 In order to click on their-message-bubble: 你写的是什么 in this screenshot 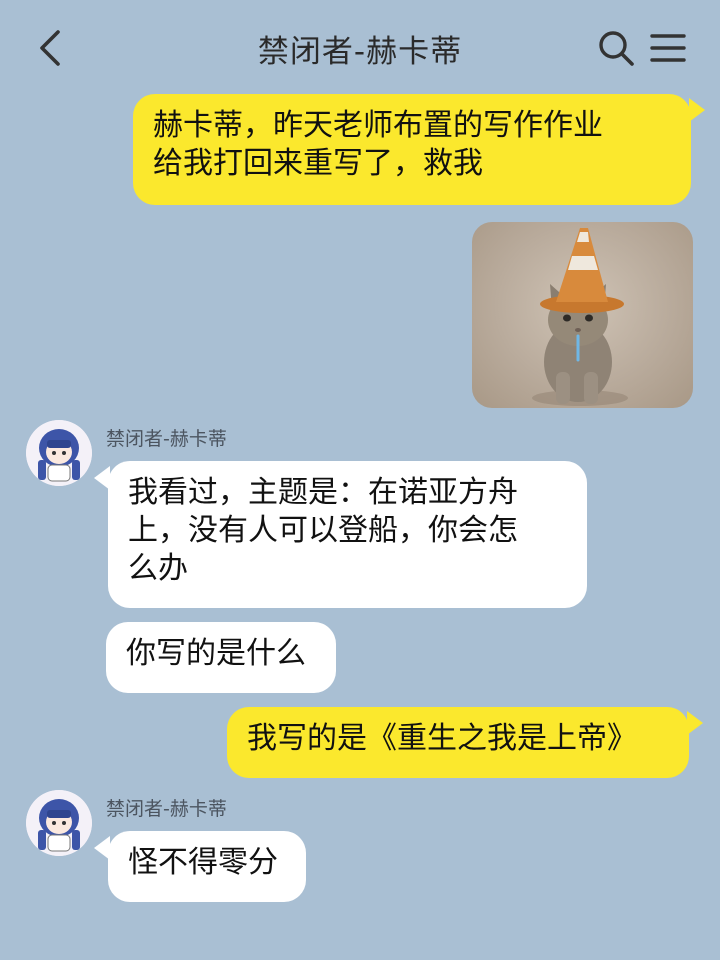, I will do `click(221, 657)`.